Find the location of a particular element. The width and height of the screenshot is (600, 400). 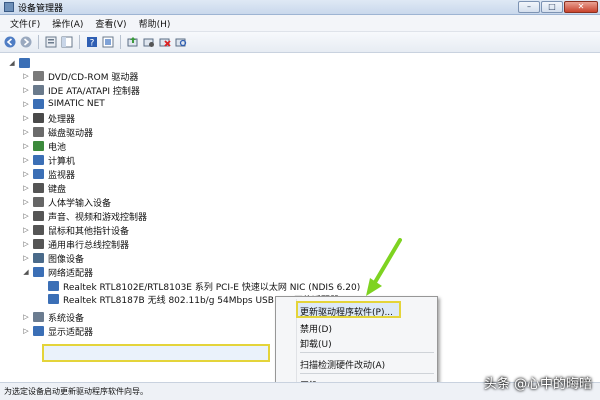

tree-item: ▷ DVD/CD-ROM 驱动器 is located at coordinates (80, 76).